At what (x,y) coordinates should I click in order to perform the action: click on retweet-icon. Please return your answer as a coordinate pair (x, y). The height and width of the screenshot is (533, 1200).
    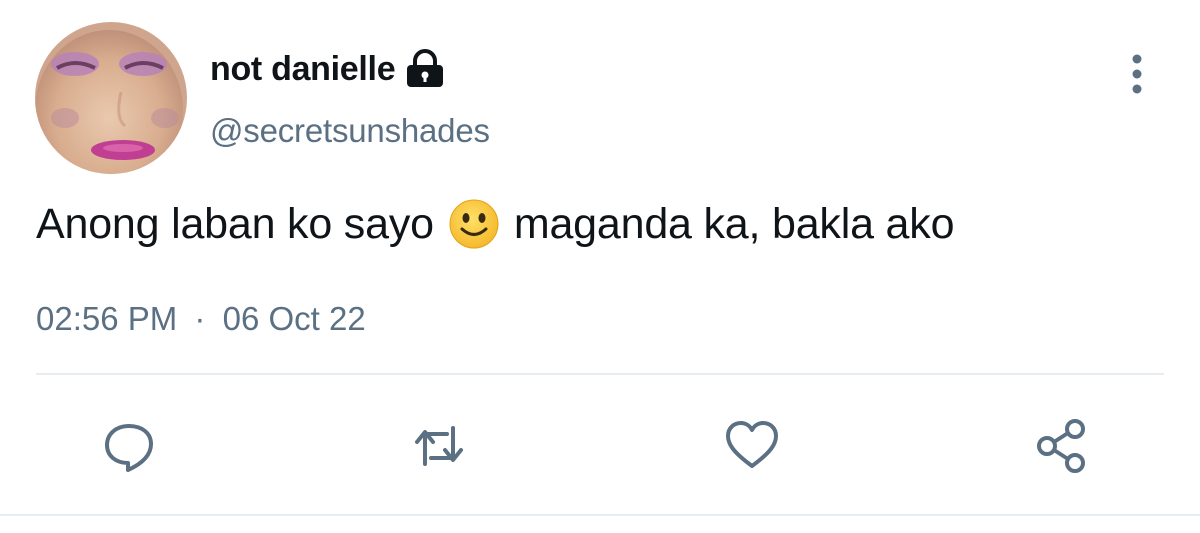
    Looking at the image, I should click on (439, 446).